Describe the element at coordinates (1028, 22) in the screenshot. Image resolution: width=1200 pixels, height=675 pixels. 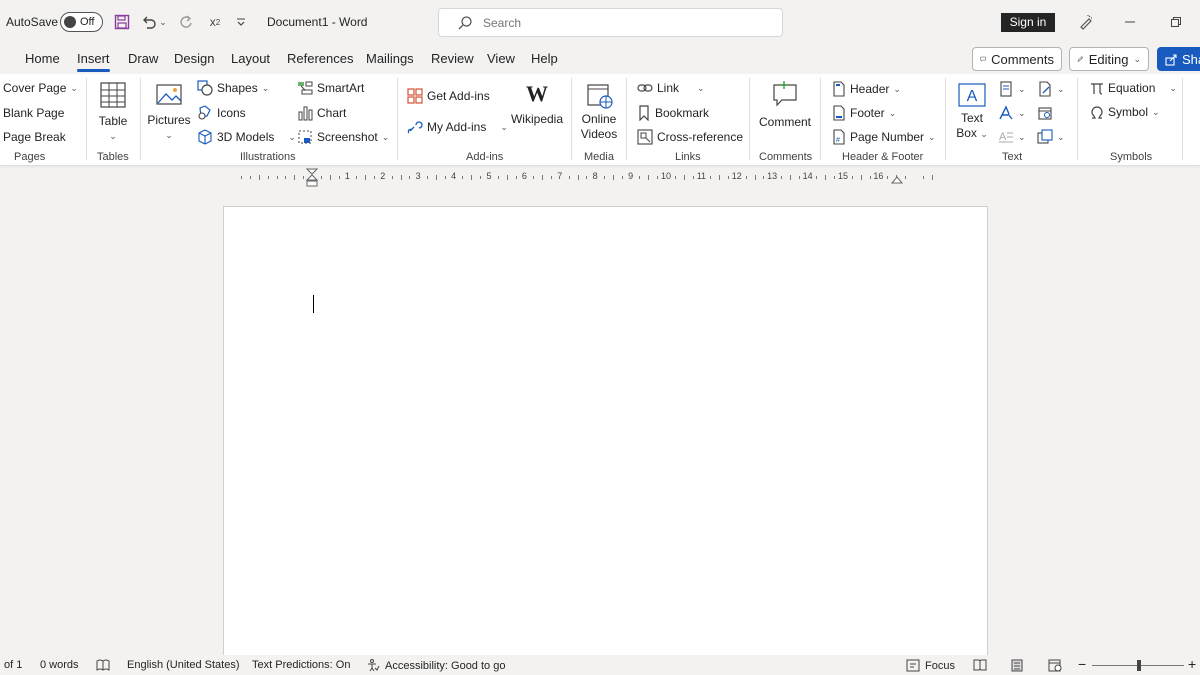
I see `sign-in-button: Sign in` at that location.